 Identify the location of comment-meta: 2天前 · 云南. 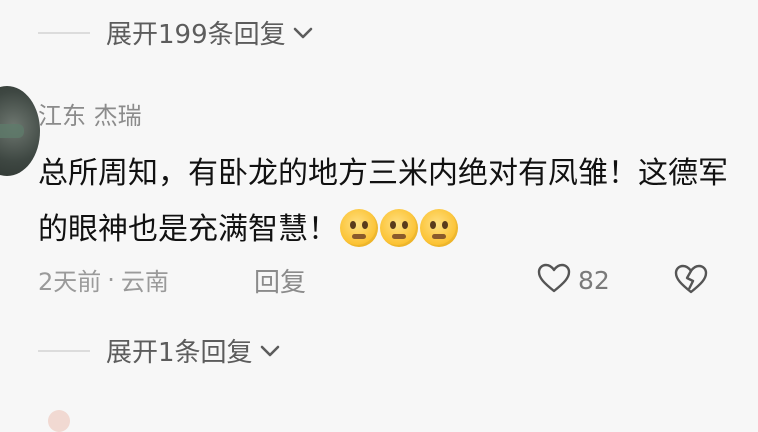
(103, 279).